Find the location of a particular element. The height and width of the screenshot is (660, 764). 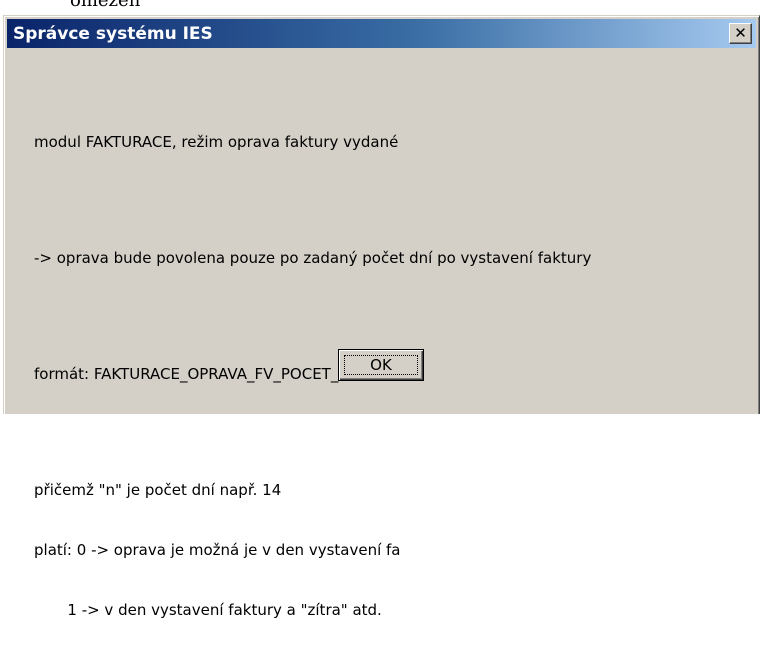

message-line-note: přičemž "n" je počet dní např. 14 is located at coordinates (158, 490).